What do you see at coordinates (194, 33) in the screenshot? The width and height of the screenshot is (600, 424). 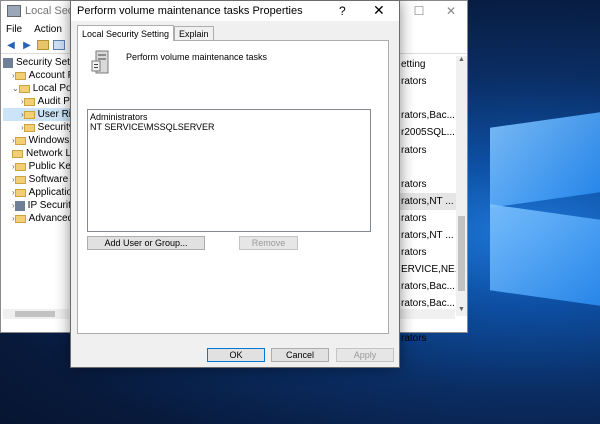 I see `tab-explain: Explain` at bounding box center [194, 33].